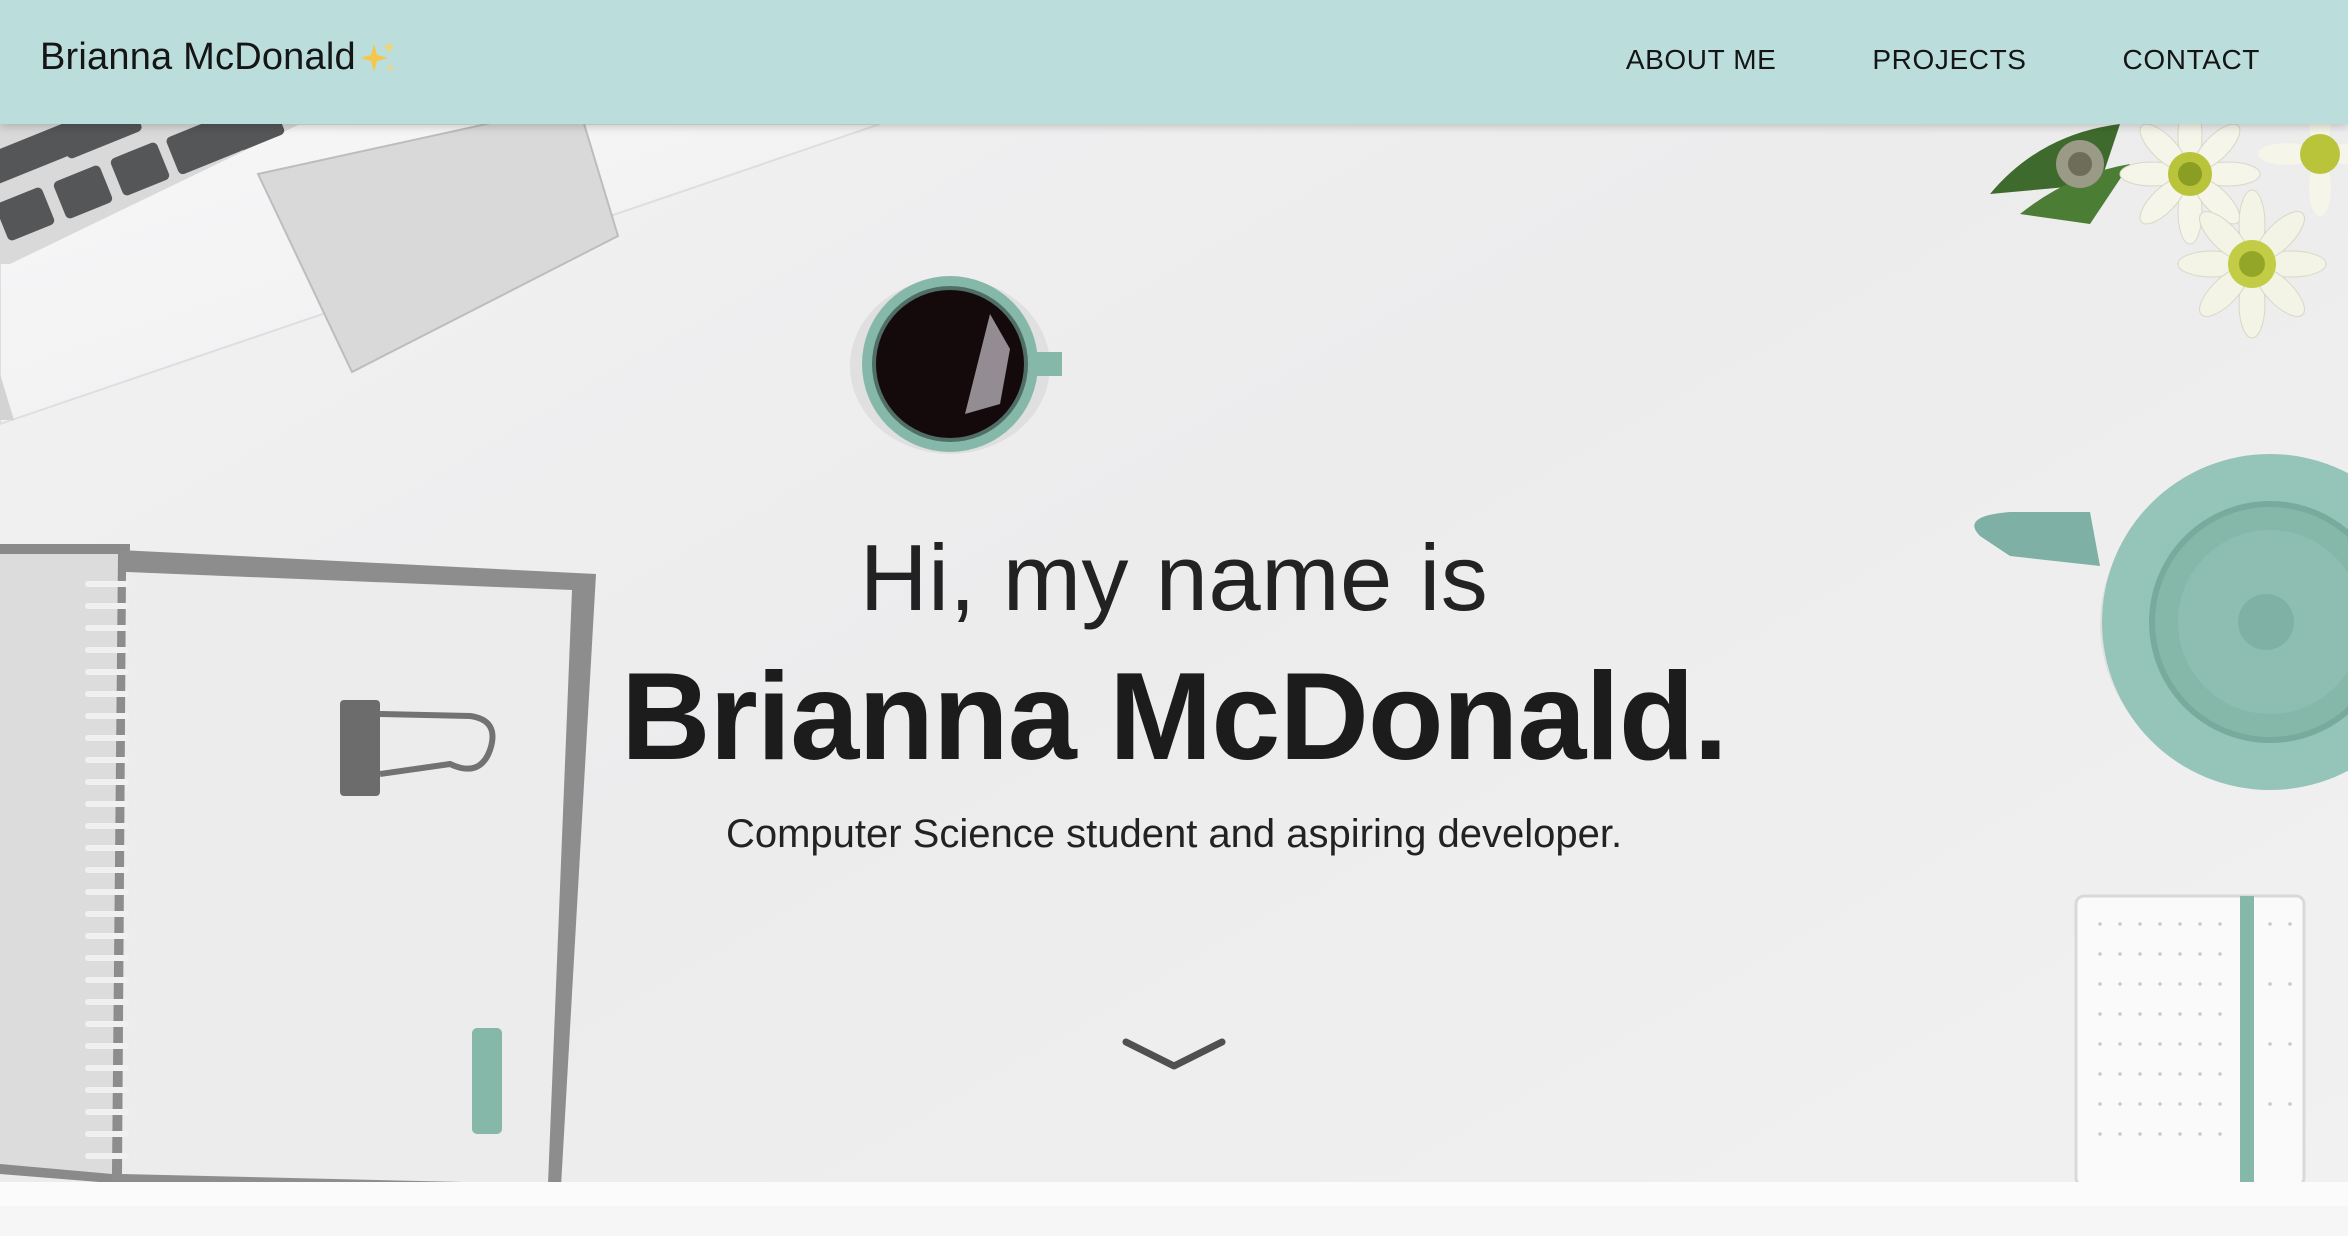 This screenshot has width=2348, height=1236. What do you see at coordinates (2190, 1038) in the screenshot?
I see `notepad-image` at bounding box center [2190, 1038].